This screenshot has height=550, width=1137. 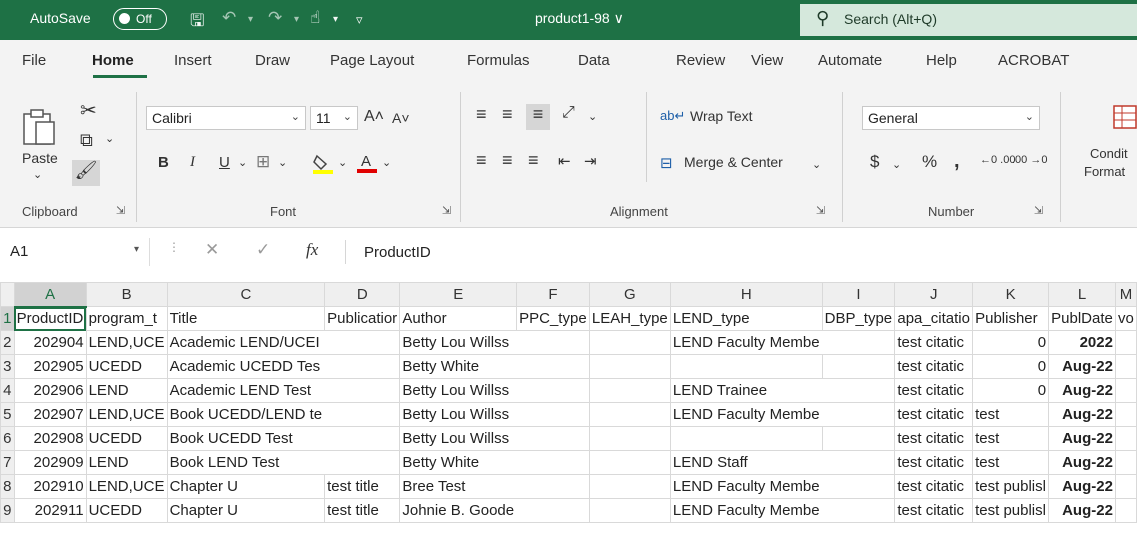 I want to click on grid-cell: vo, so click(x=1125, y=318).